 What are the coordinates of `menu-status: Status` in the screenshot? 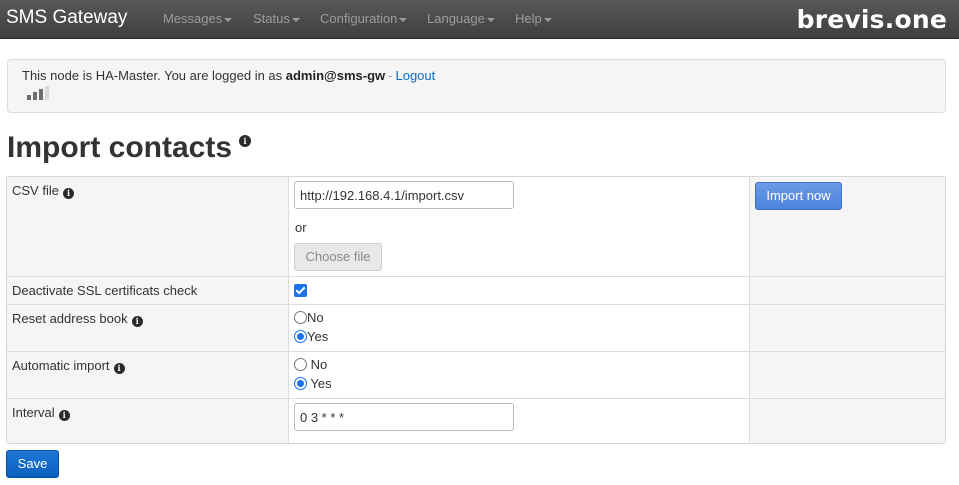 It's located at (276, 19).